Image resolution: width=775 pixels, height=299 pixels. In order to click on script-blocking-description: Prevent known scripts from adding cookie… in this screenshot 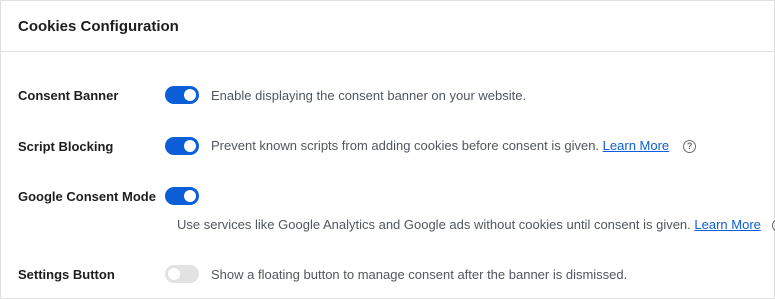, I will do `click(405, 146)`.